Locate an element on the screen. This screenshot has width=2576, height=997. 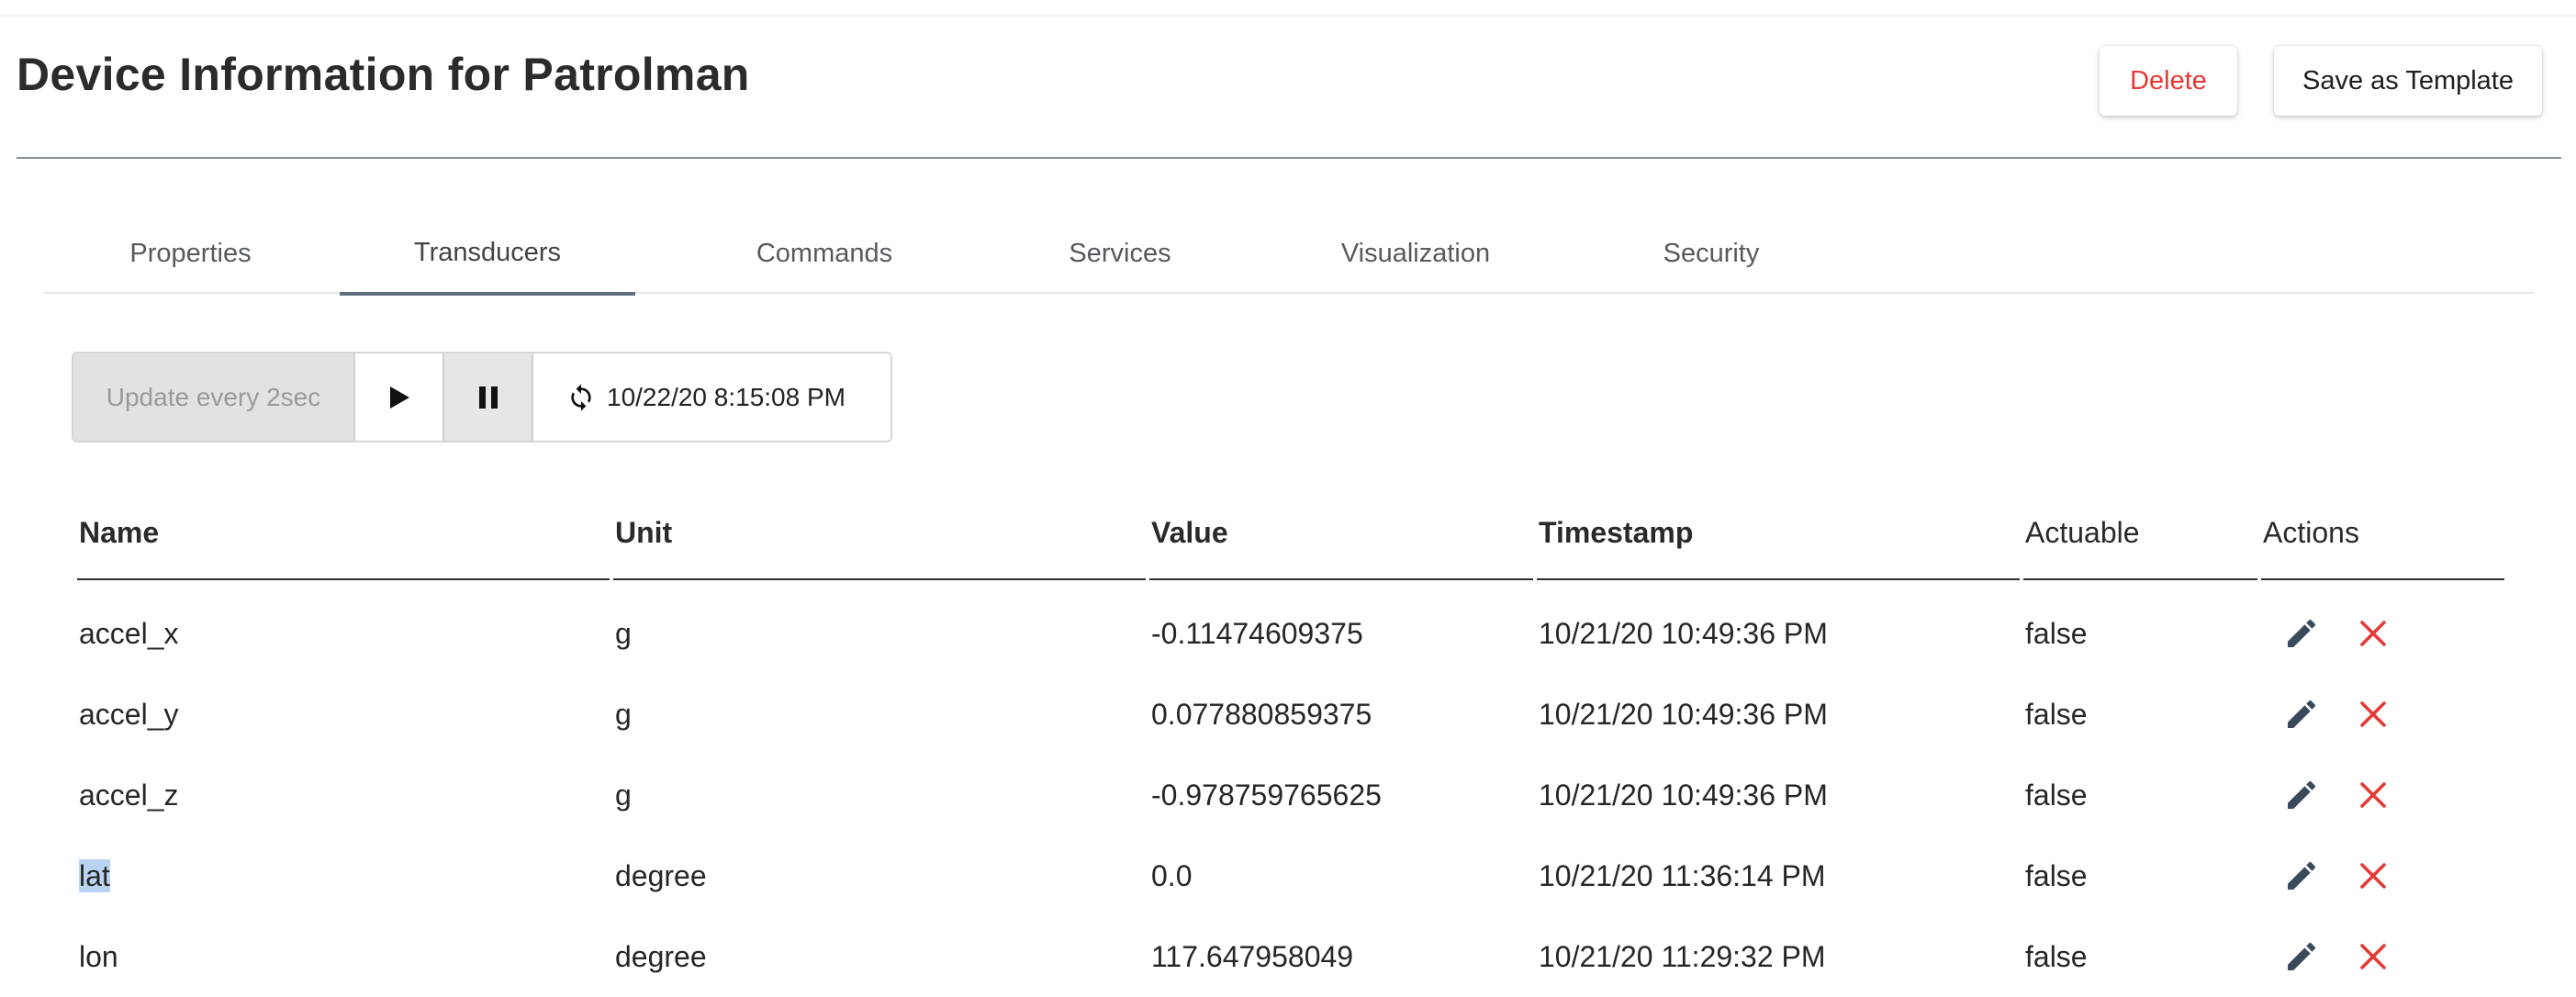
selected-text: lat is located at coordinates (94, 875).